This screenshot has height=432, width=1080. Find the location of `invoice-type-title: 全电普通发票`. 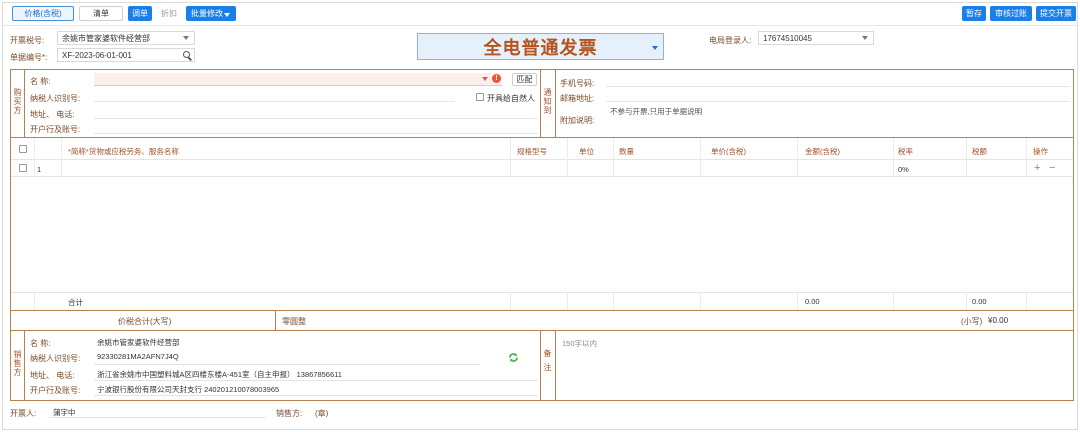

invoice-type-title: 全电普通发票 is located at coordinates (540, 47).